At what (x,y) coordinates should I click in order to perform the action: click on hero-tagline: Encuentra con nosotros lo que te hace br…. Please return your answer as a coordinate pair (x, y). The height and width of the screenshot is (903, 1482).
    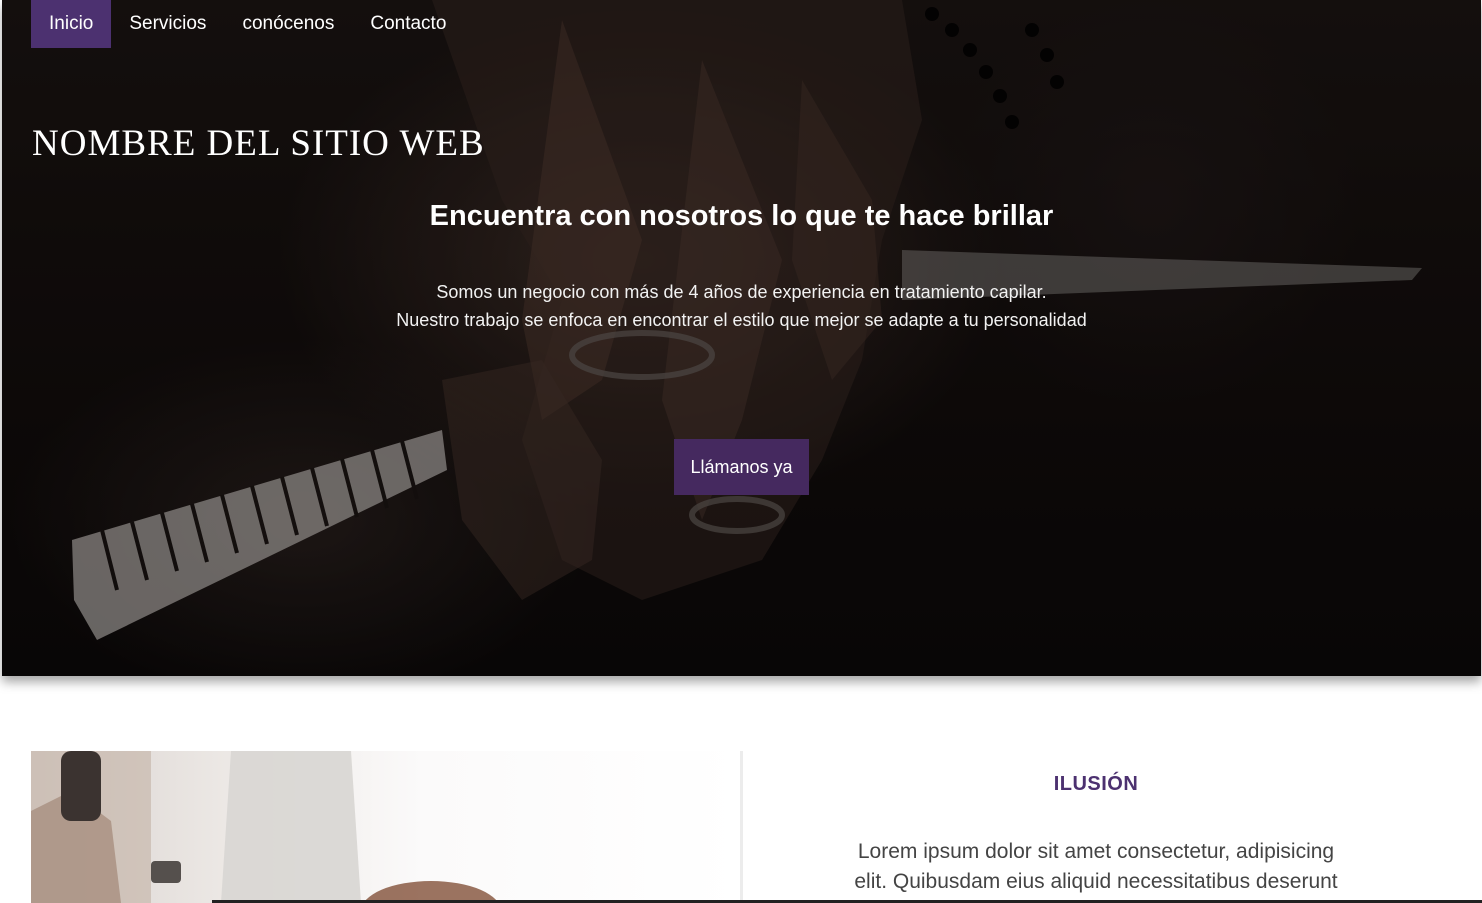
    Looking at the image, I should click on (741, 216).